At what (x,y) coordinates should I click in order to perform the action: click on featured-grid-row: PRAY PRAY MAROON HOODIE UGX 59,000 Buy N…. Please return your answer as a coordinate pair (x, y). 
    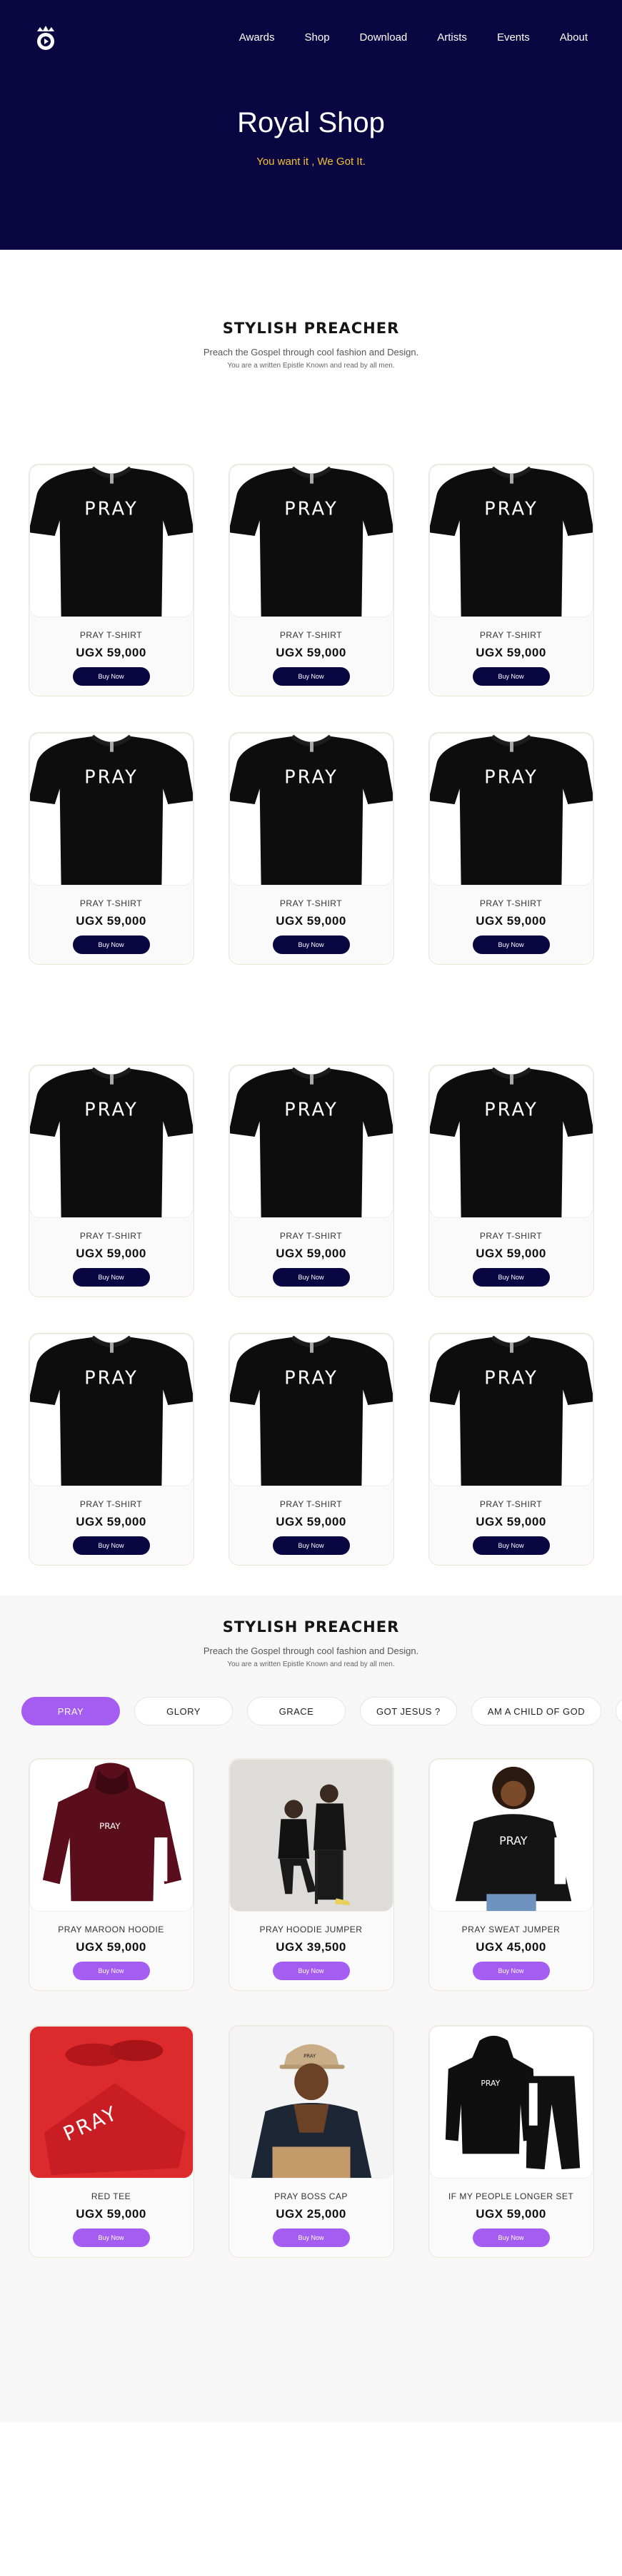
    Looking at the image, I should click on (311, 1875).